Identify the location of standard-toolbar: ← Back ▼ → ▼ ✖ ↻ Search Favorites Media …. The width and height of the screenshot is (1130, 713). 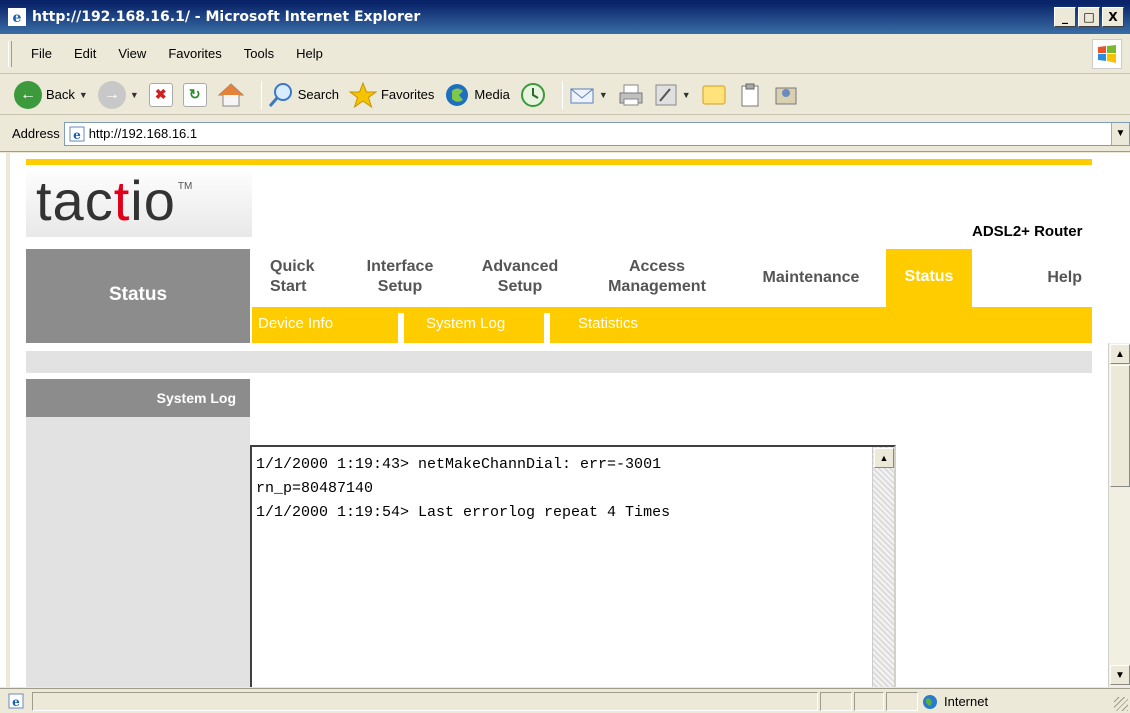
(565, 95).